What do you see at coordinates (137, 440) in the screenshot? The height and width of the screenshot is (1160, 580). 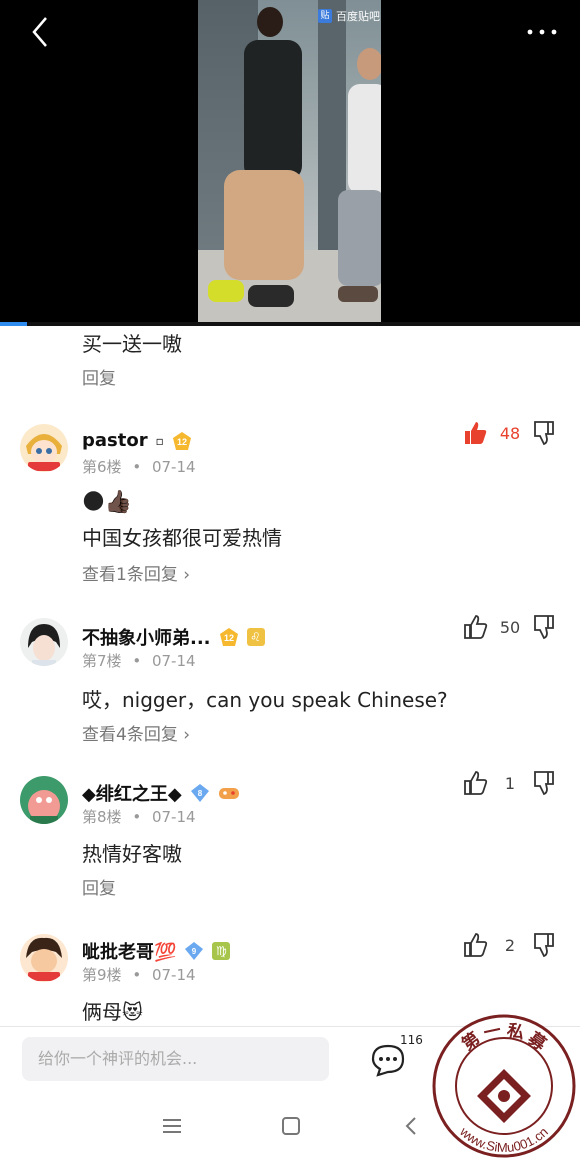 I see `username: pastor ▫ 12` at bounding box center [137, 440].